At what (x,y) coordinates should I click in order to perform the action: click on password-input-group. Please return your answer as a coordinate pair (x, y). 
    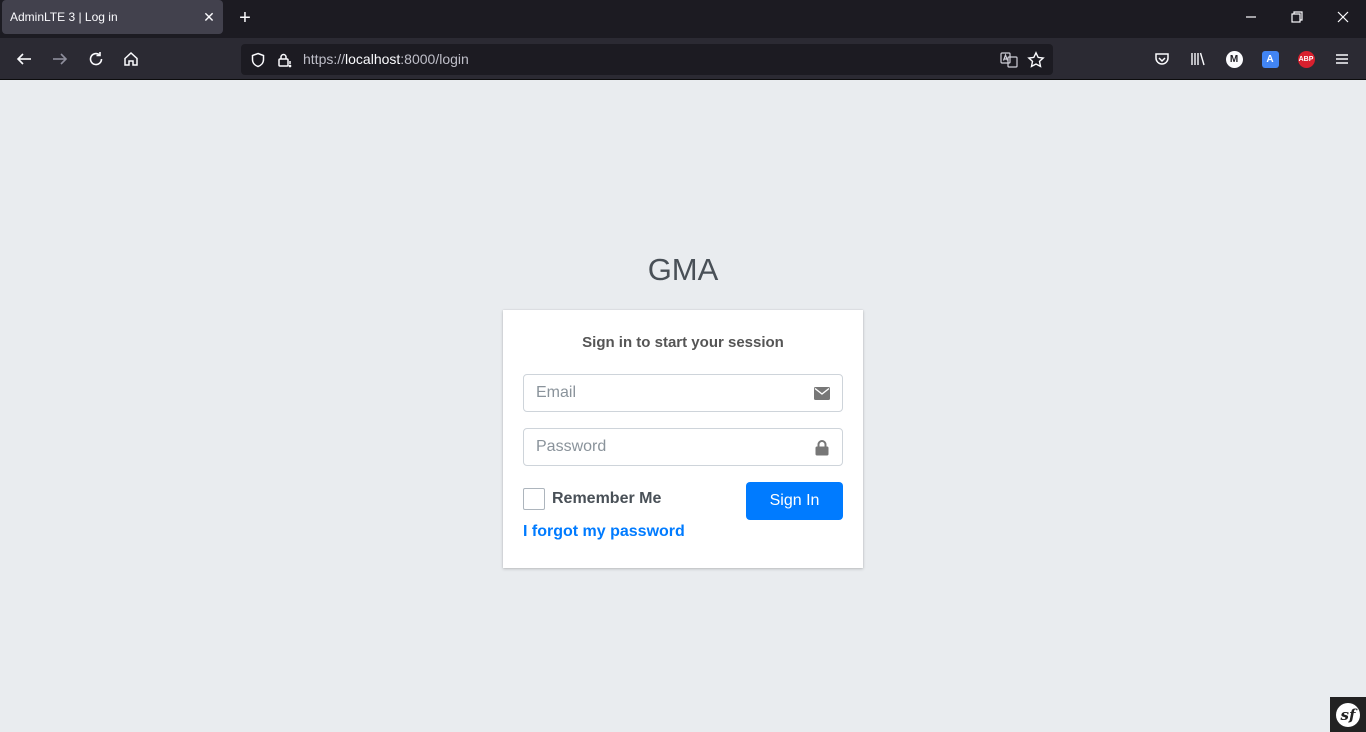
    Looking at the image, I should click on (683, 447).